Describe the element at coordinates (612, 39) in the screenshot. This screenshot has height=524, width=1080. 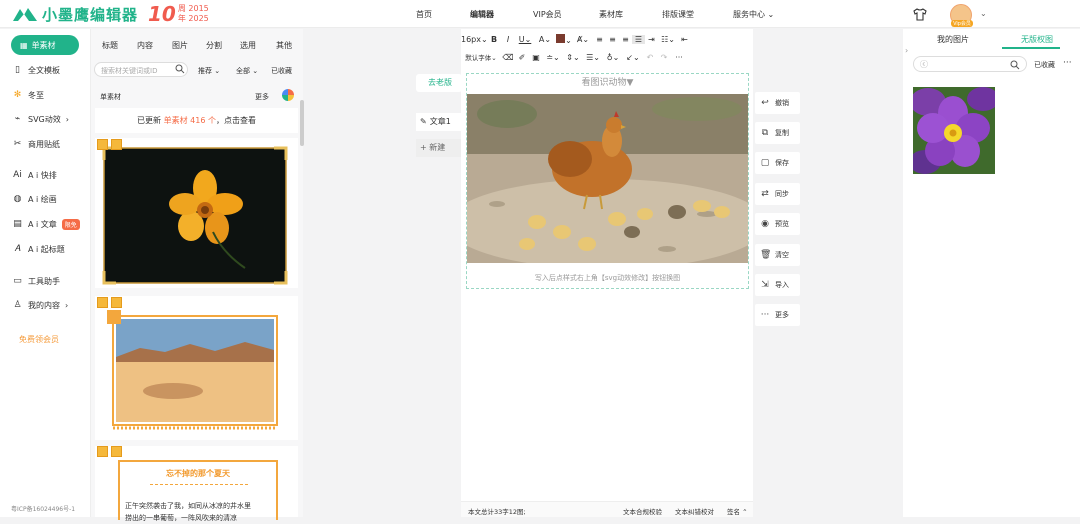
I see `align-center-icon: ≡` at that location.